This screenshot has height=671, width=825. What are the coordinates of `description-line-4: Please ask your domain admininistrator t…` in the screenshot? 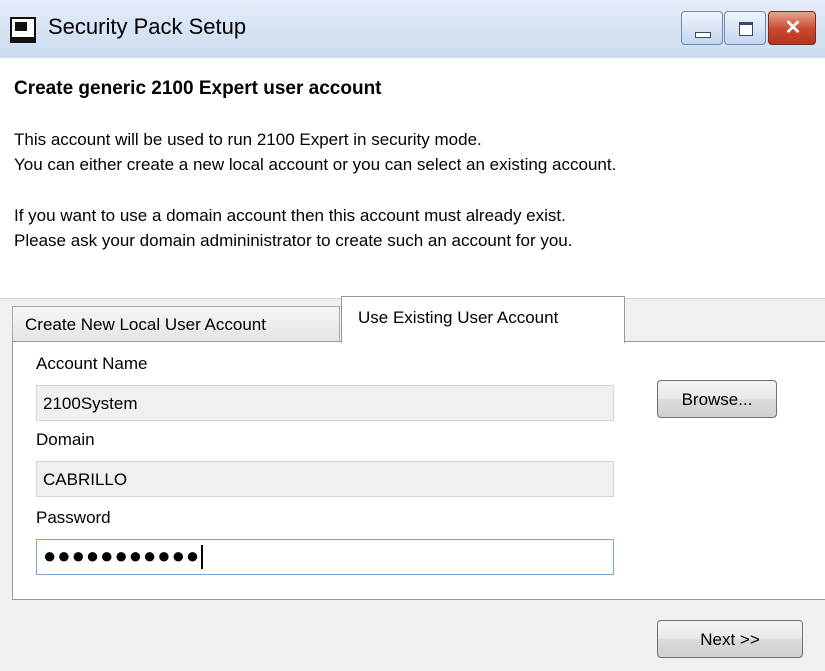 It's located at (293, 240).